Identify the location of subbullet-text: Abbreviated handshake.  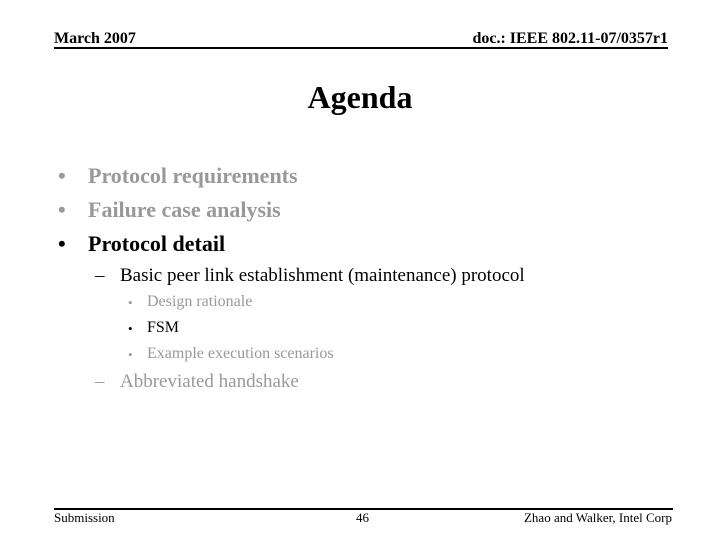
(209, 381).